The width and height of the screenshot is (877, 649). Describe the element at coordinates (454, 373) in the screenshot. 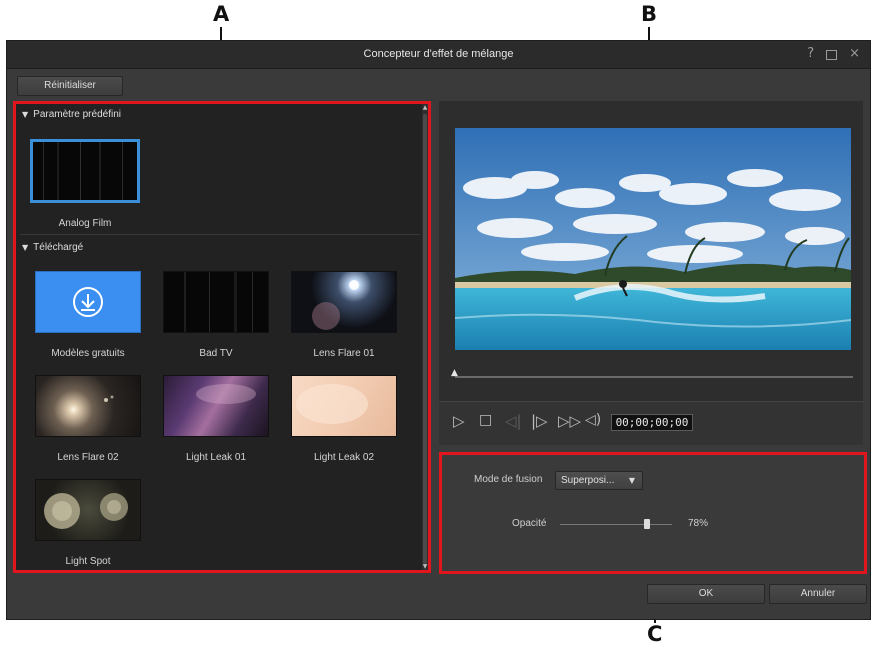

I see `playhead-handle-icon: ▲` at that location.